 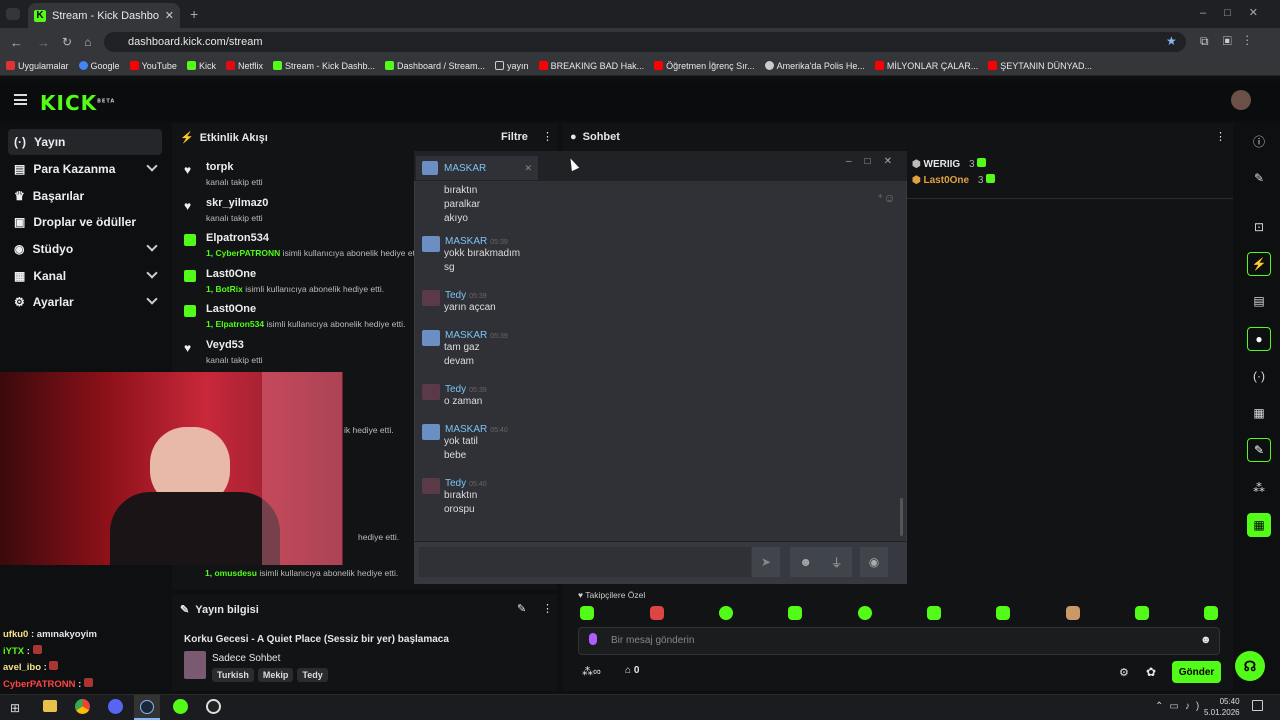 I want to click on bookmark-star-icon: ★, so click(x=1171, y=41).